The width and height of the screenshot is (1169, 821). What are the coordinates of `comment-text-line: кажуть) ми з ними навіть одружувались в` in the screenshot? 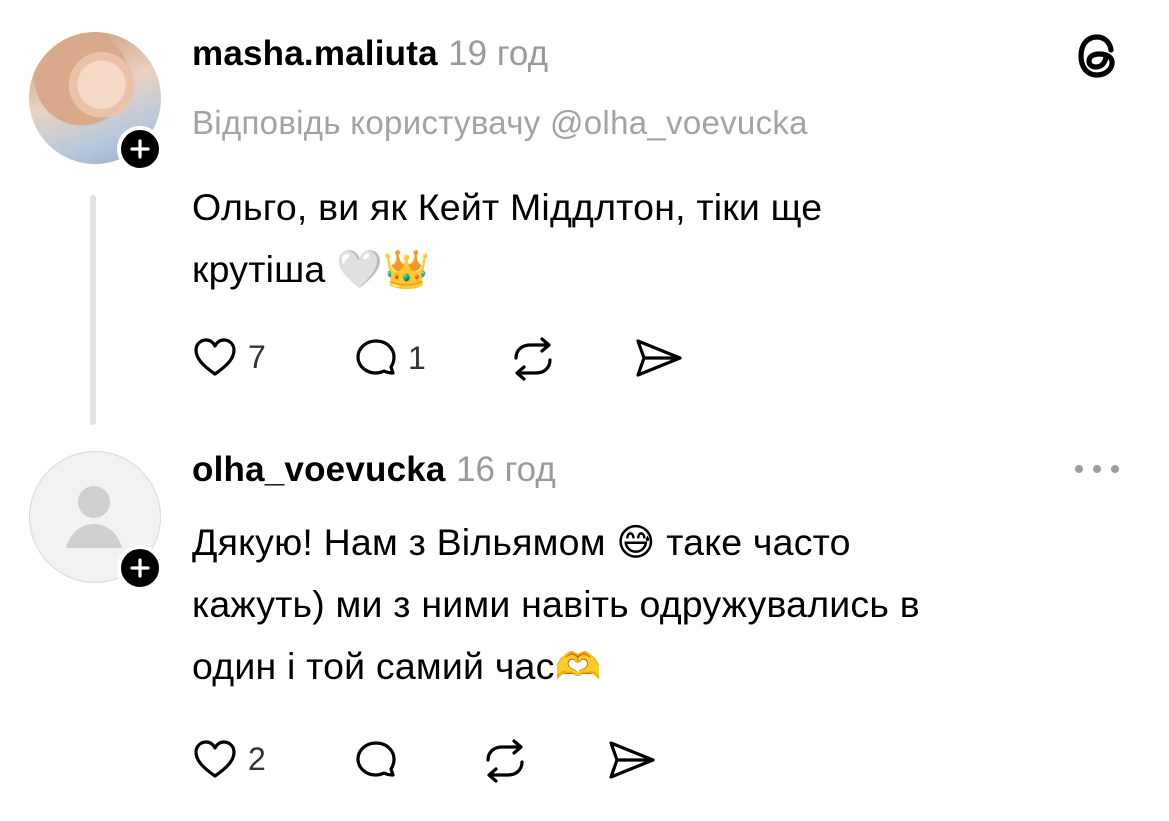 It's located at (556, 604).